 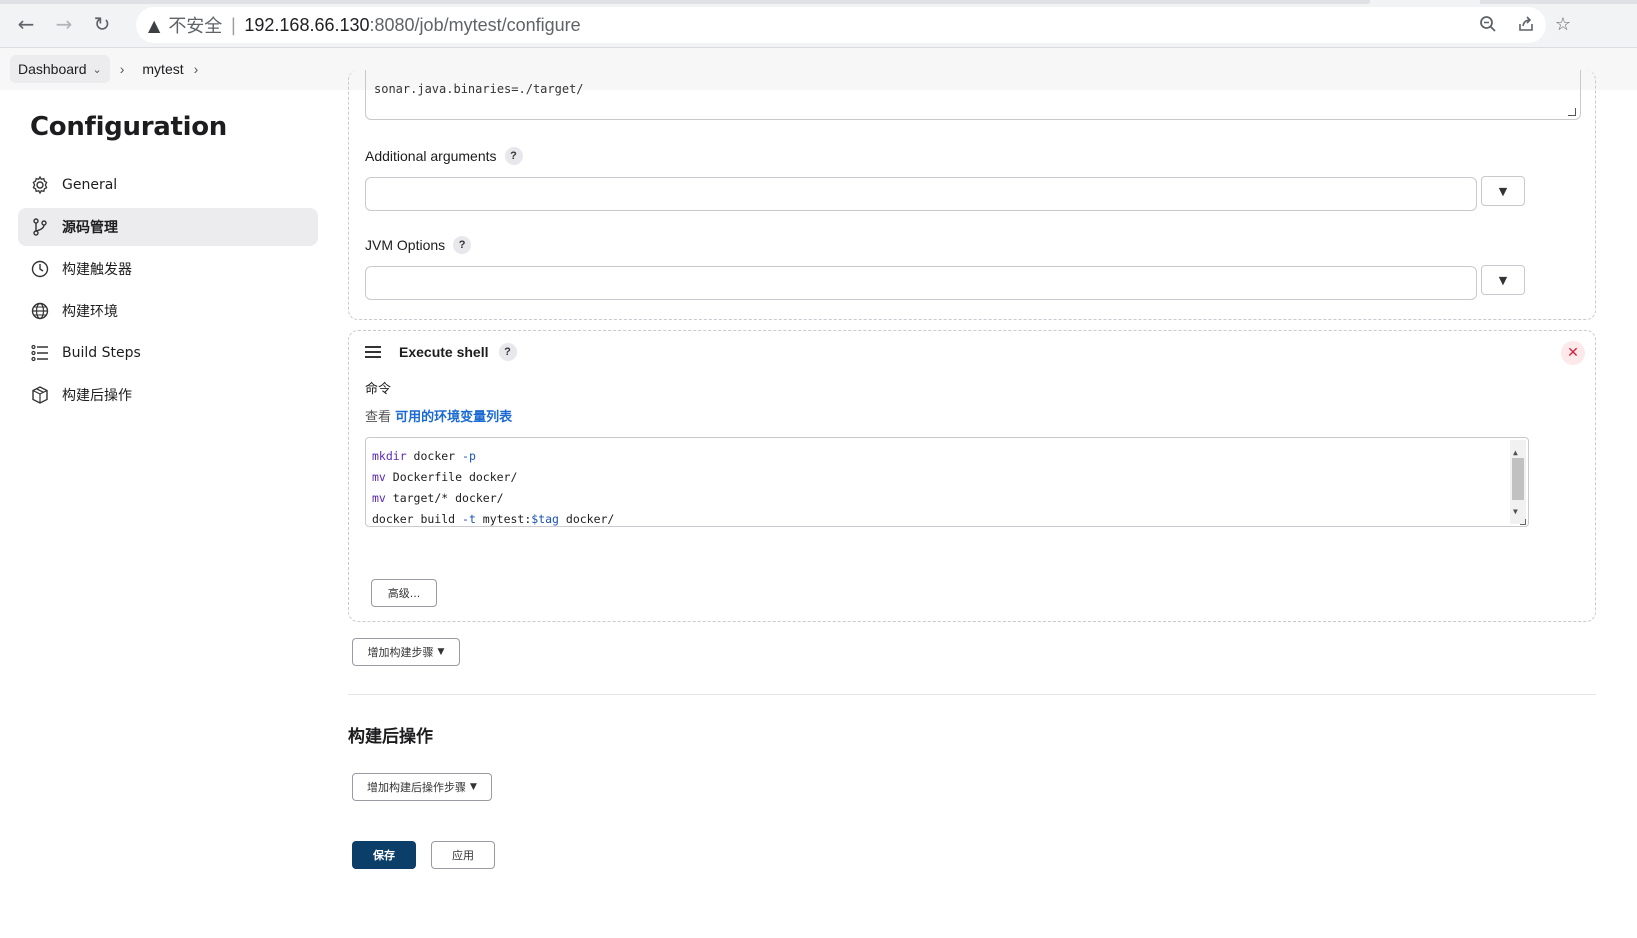 I want to click on save-button: 保存, so click(x=384, y=855).